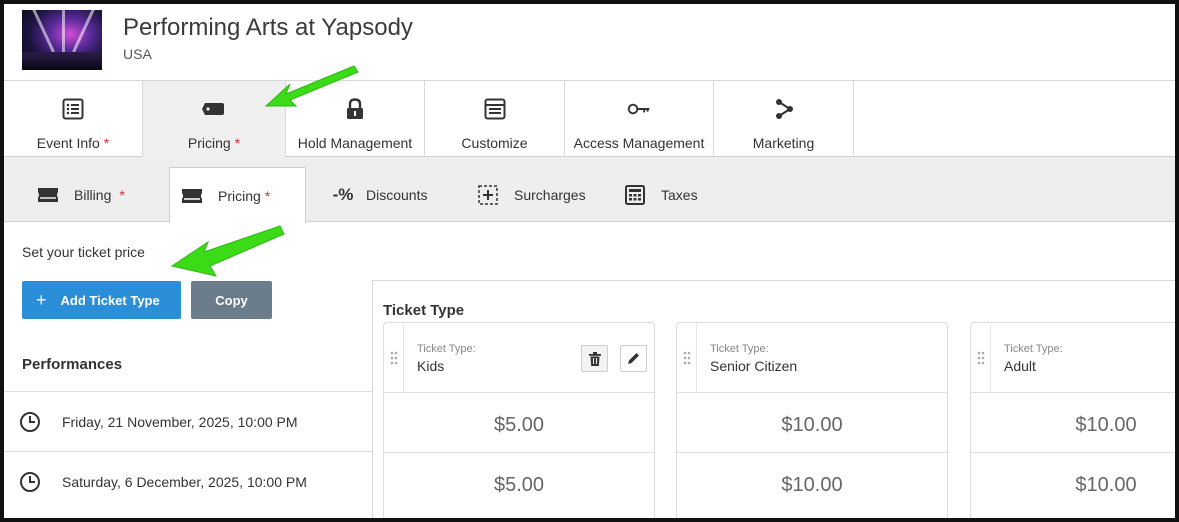 The image size is (1179, 522). Describe the element at coordinates (355, 143) in the screenshot. I see `tab-label: Hold Management` at that location.